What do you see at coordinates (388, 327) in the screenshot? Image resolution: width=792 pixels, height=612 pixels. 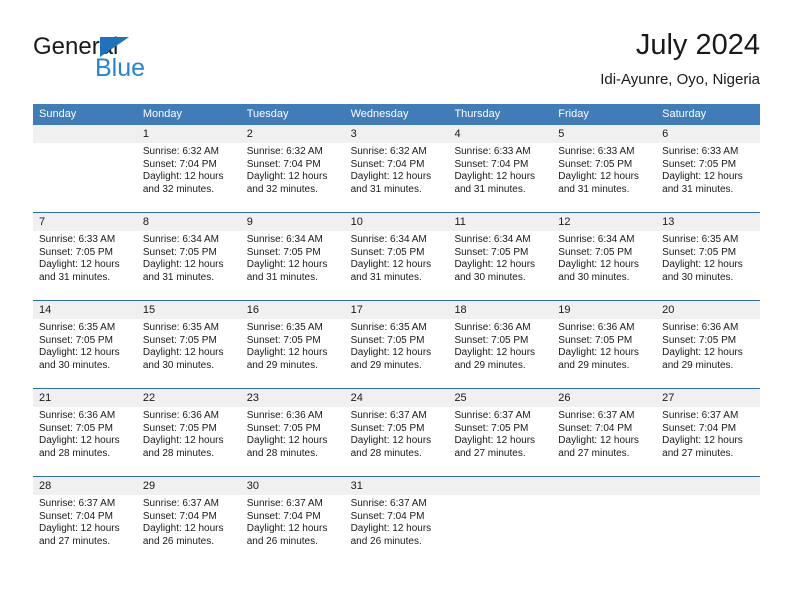 I see `day-detail-line: Sunrise: 6:35 AM` at bounding box center [388, 327].